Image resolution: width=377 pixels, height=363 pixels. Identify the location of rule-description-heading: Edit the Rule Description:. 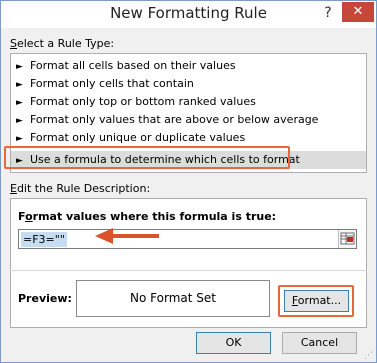
(80, 188).